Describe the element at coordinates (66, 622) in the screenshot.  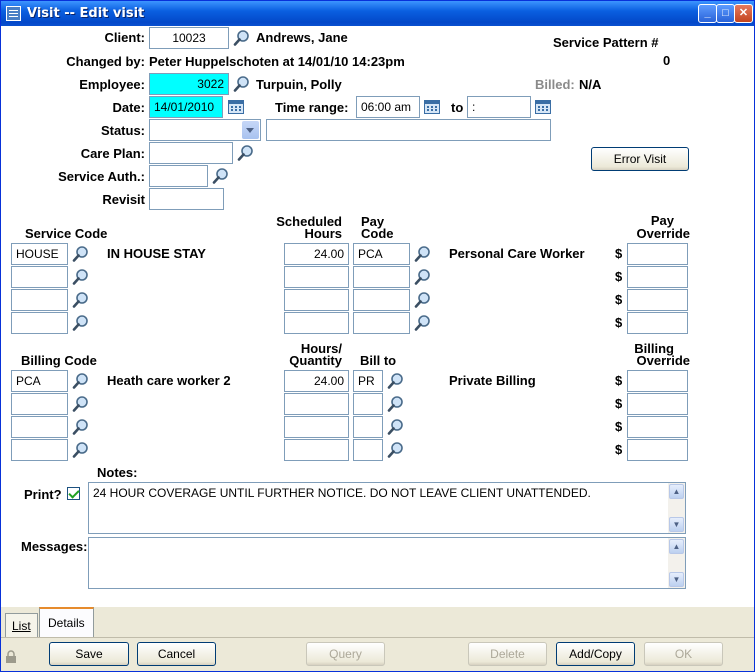
I see `tab-details: Details` at that location.